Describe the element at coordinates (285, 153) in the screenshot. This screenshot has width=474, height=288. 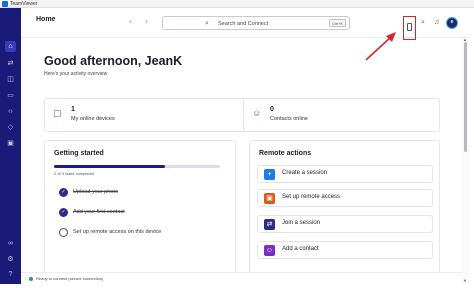
I see `remote-actions-title: Remote actions` at that location.